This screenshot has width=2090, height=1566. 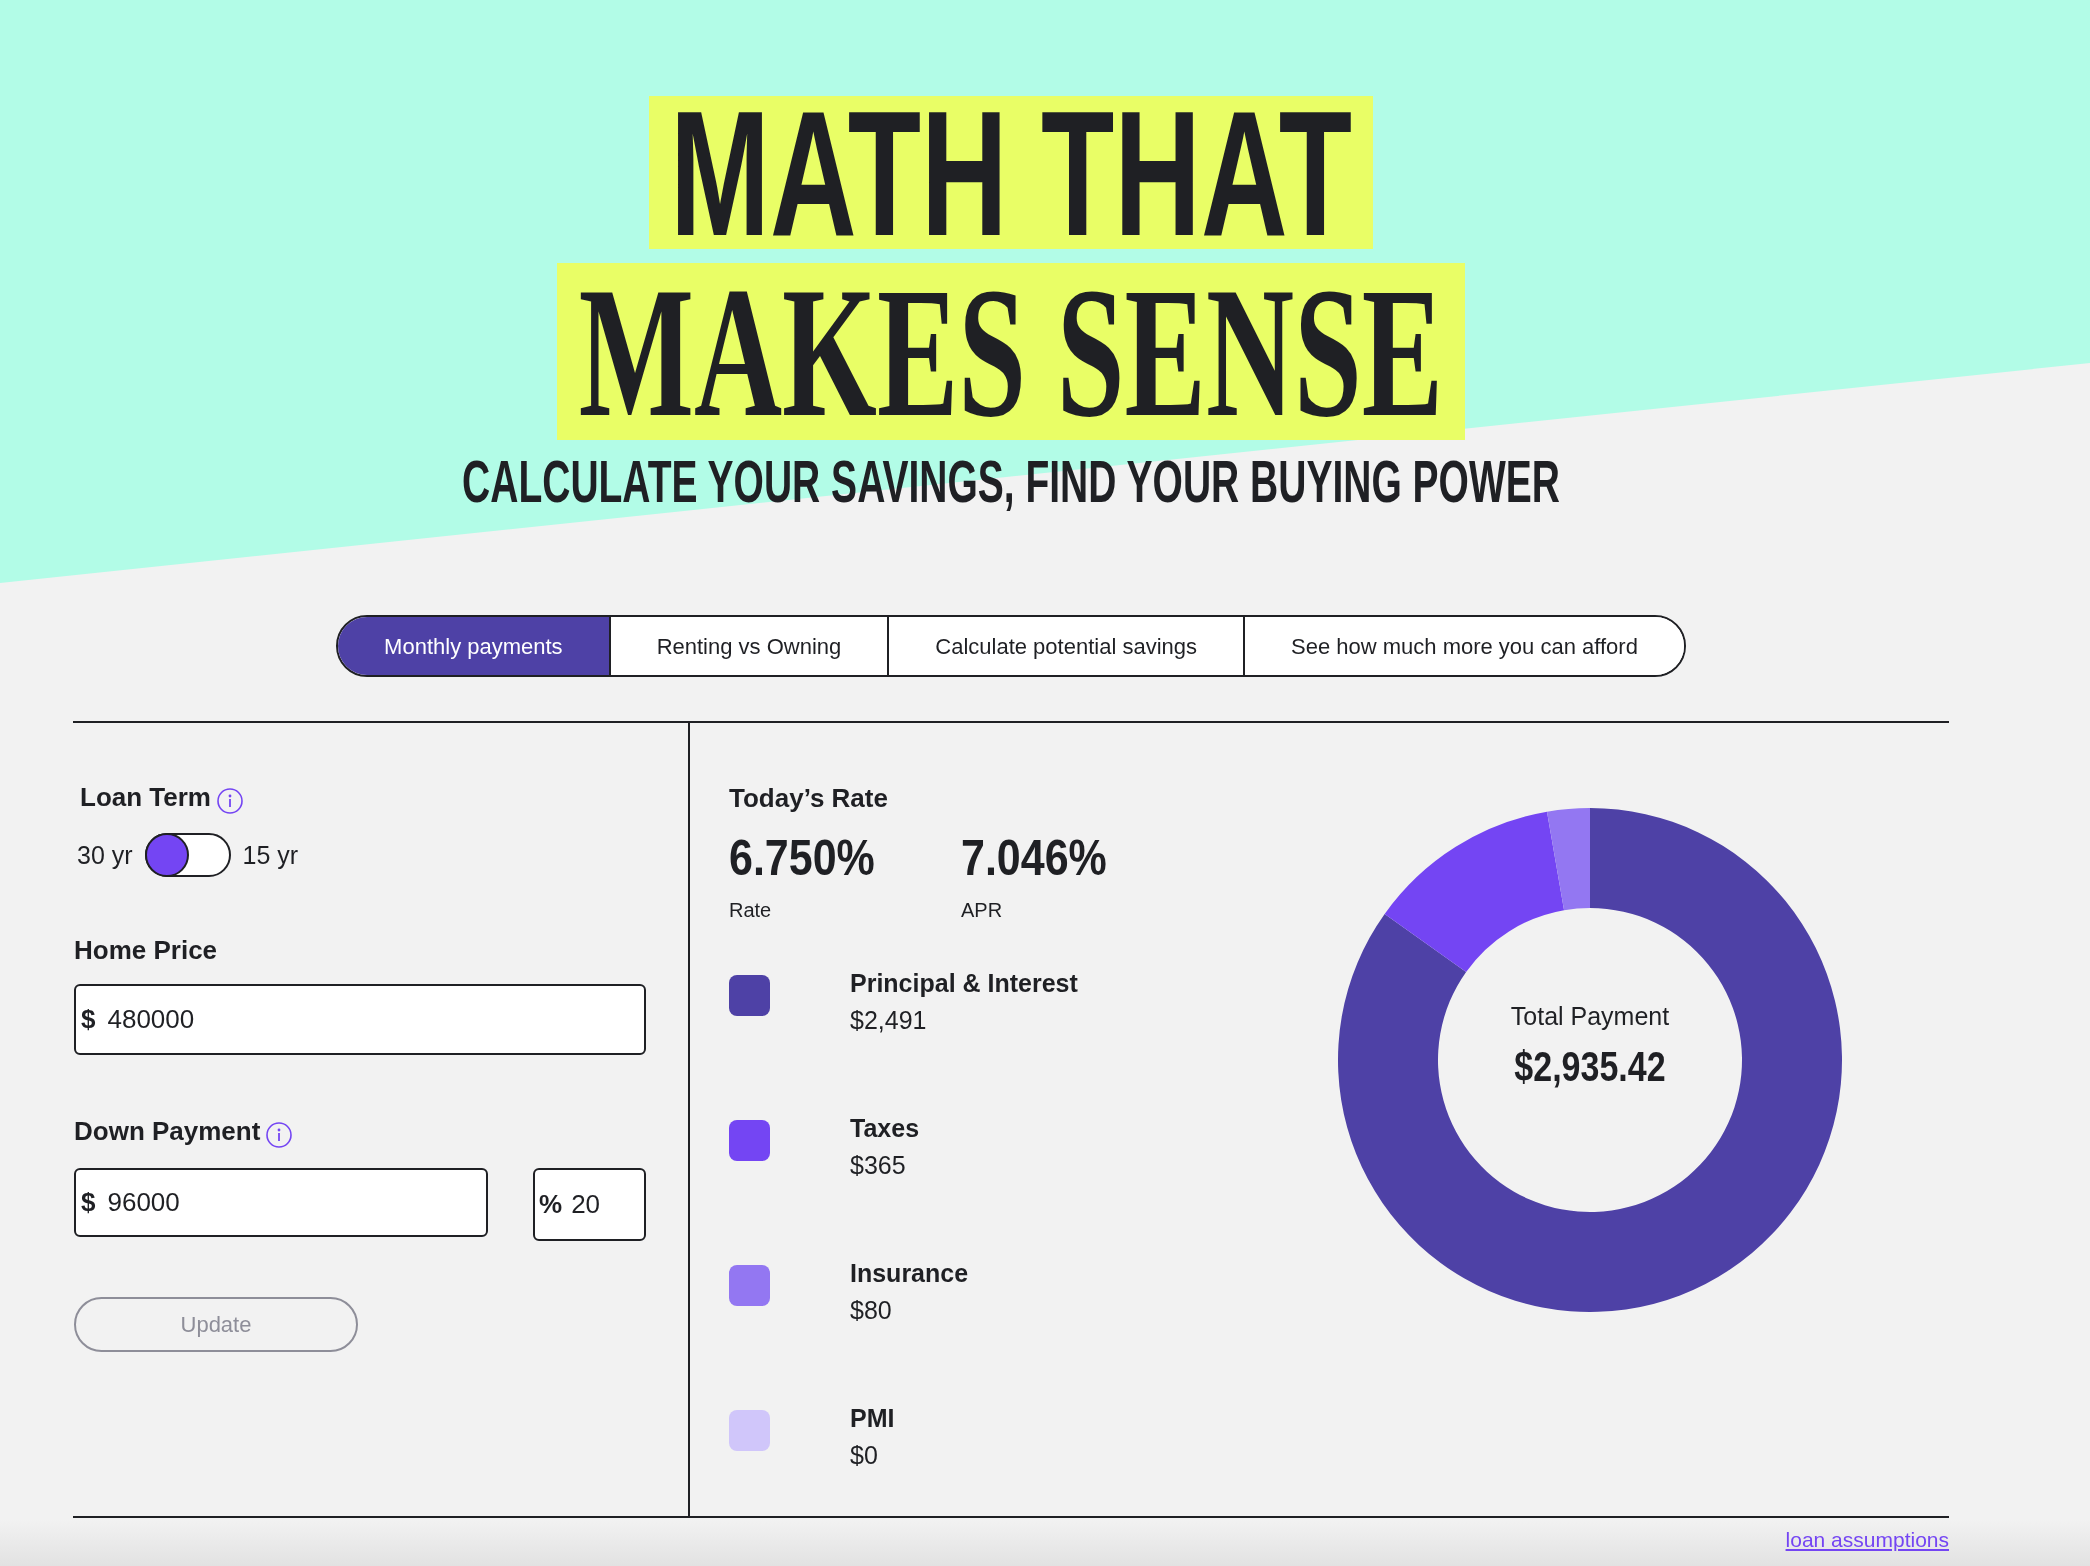 I want to click on down-payment-field: $ 96000, so click(x=281, y=1202).